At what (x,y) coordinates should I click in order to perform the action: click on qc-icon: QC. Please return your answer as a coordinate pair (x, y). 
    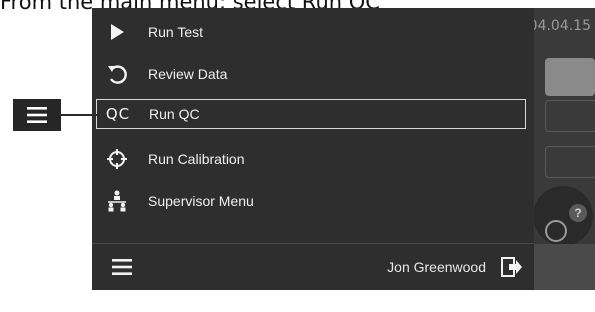
    Looking at the image, I should click on (118, 114).